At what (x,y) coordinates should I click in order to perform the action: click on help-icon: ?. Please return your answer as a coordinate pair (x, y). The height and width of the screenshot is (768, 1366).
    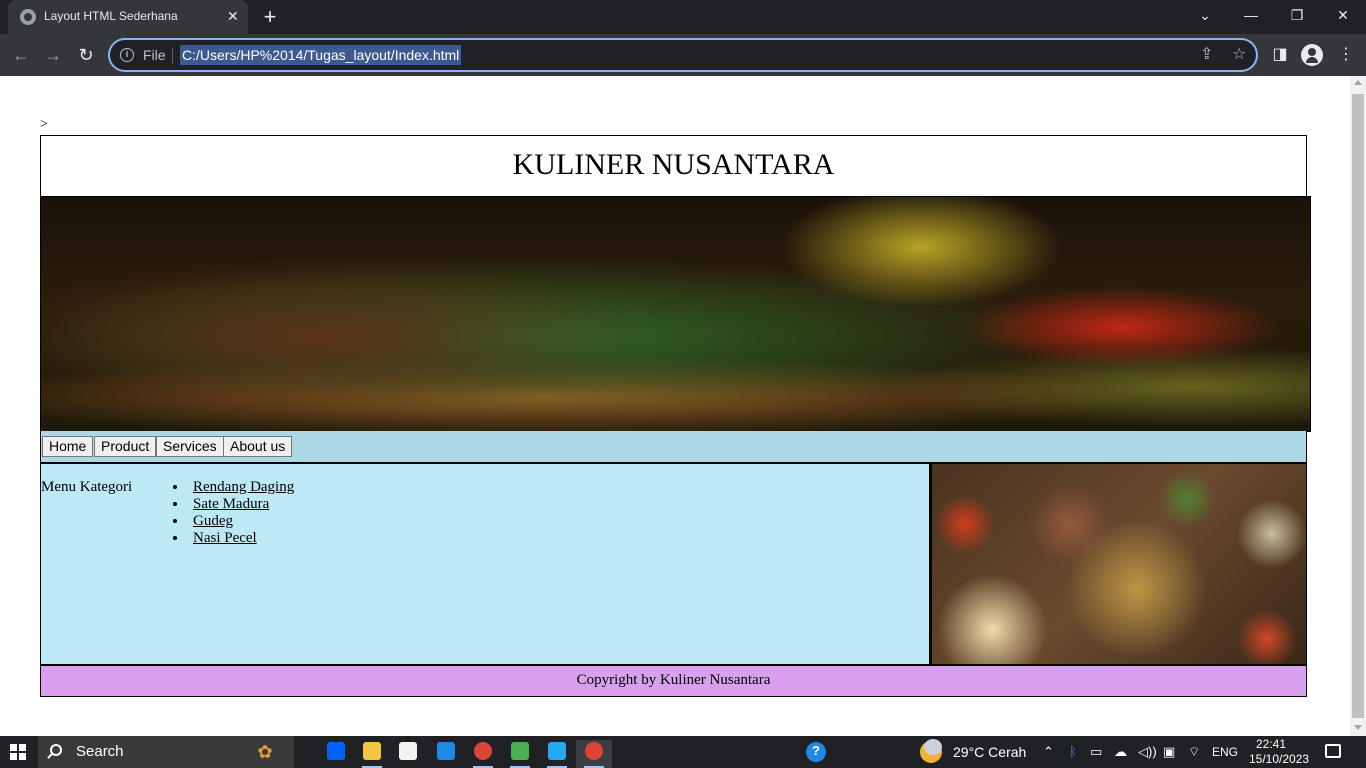
    Looking at the image, I should click on (816, 752).